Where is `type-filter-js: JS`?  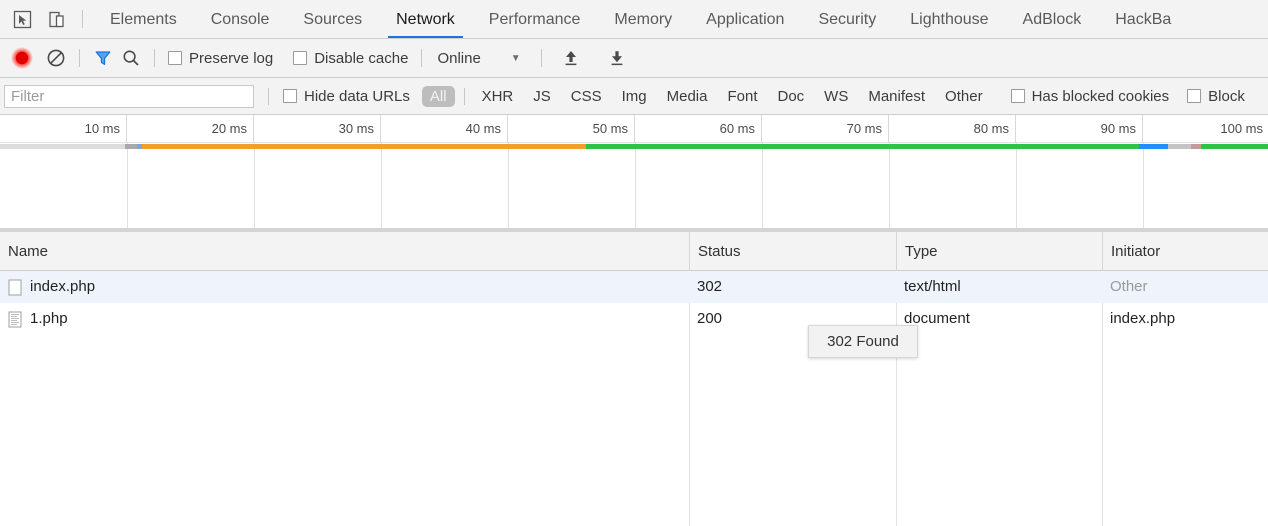 type-filter-js: JS is located at coordinates (542, 96).